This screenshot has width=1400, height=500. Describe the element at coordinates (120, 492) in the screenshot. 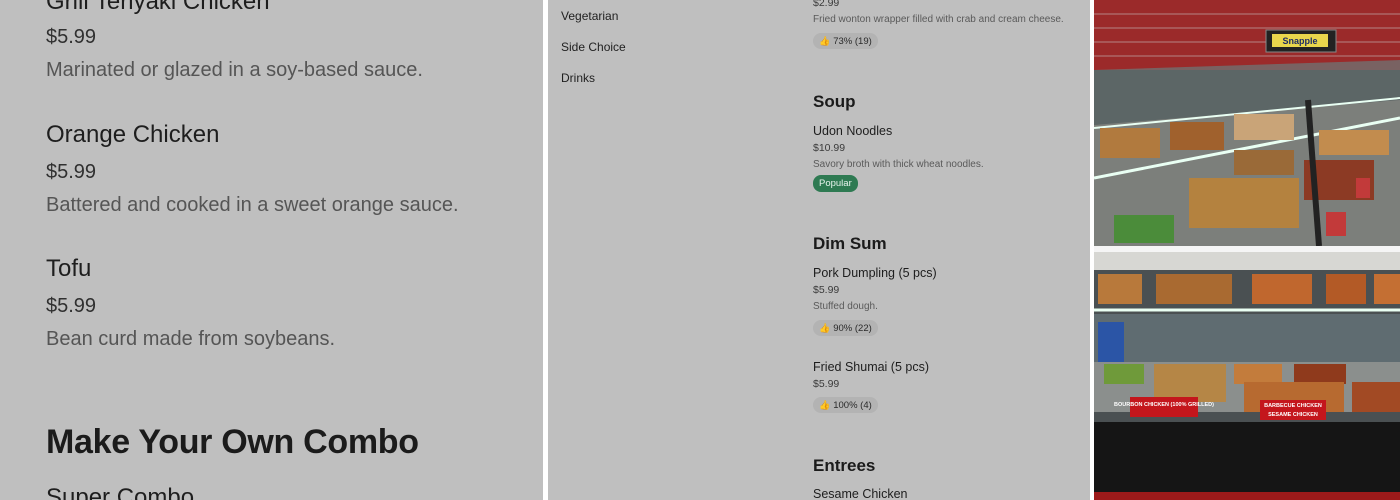

I see `menu-item: Super Combo` at that location.